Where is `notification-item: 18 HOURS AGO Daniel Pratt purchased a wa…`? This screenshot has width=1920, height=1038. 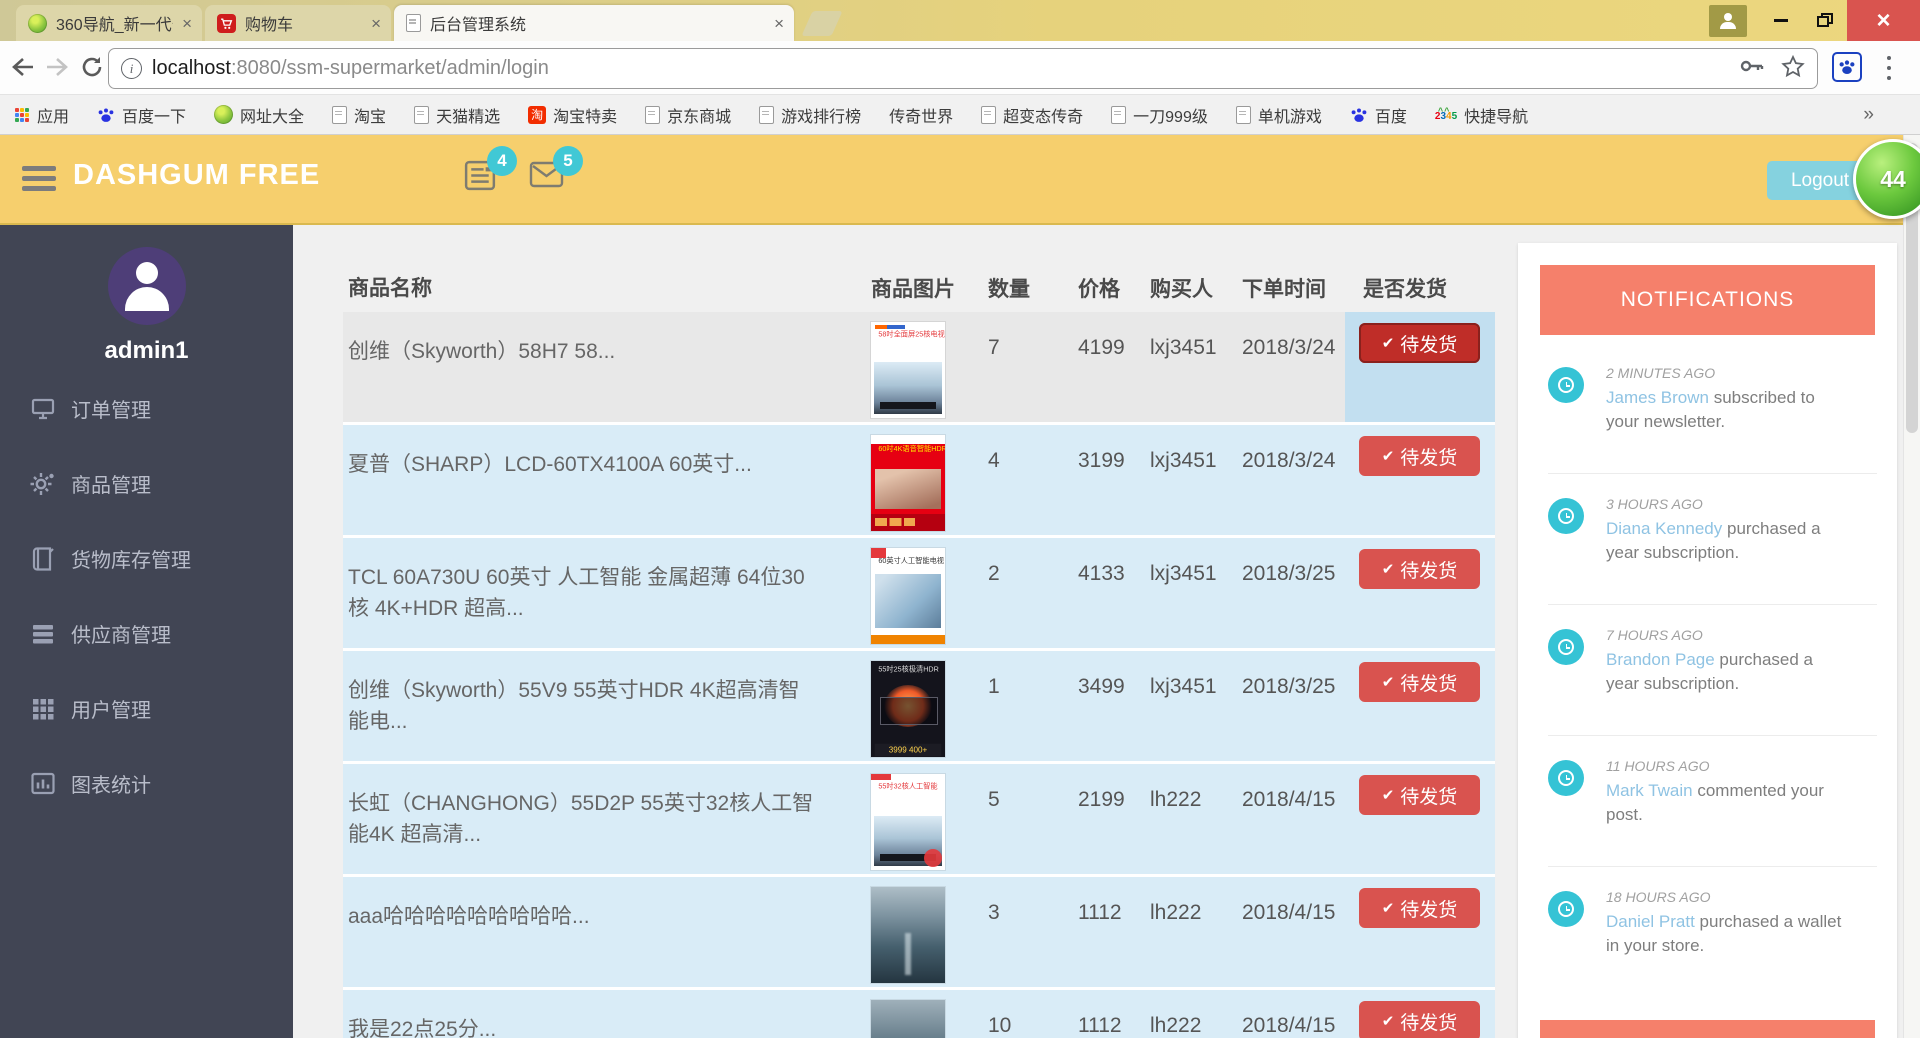
notification-item: 18 HOURS AGO Daniel Pratt purchased a wa… is located at coordinates (1712, 932).